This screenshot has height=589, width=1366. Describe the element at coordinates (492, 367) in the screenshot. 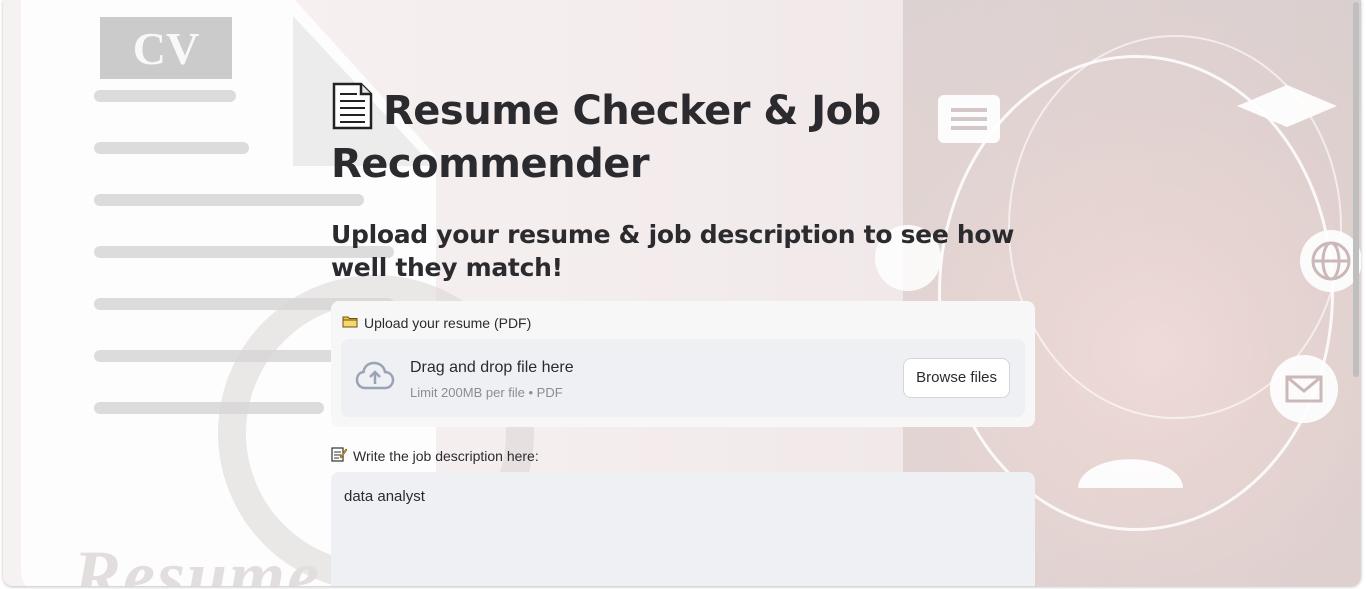

I see `dropzone-title: Drag and drop file here` at that location.